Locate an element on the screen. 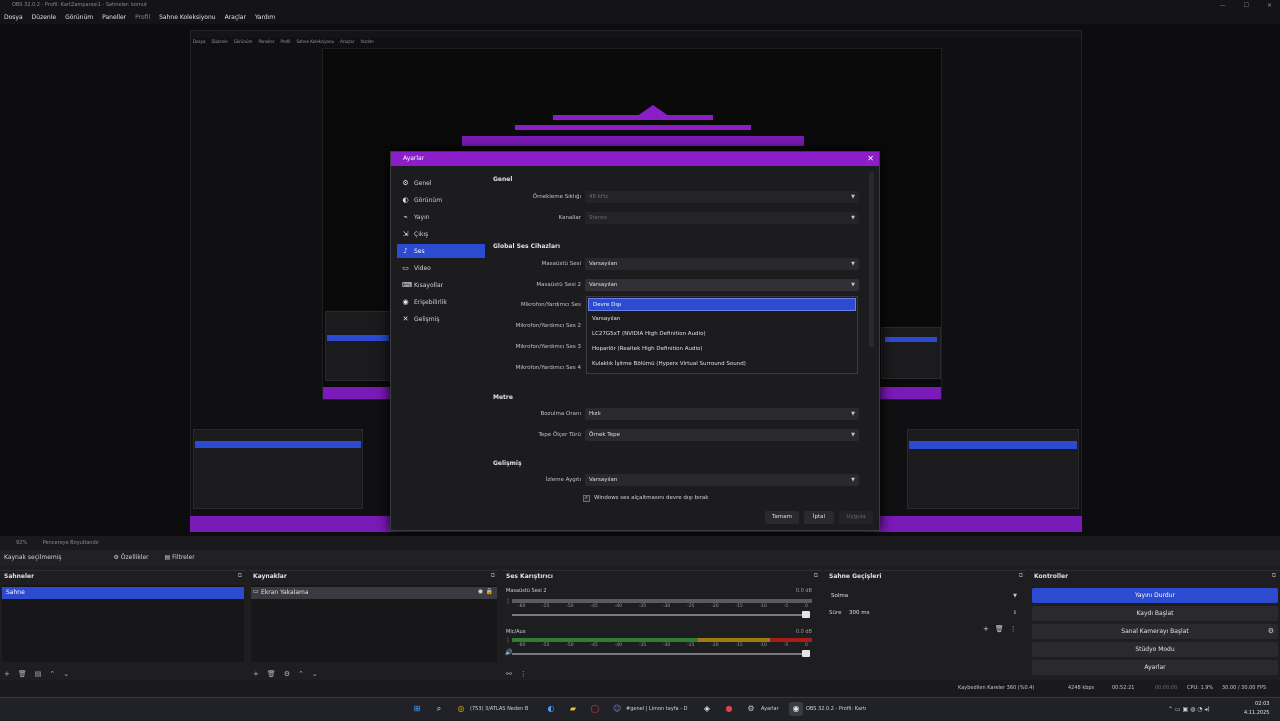 This screenshot has height=721, width=1280. windows-start-icon: ⊞ is located at coordinates (417, 709).